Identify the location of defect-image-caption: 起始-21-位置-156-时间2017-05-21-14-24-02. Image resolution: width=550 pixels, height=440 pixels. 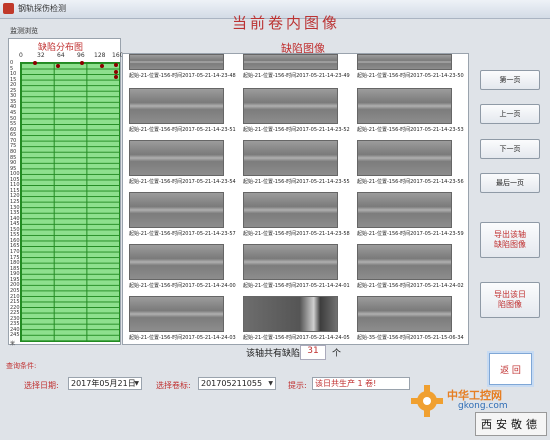
(410, 286).